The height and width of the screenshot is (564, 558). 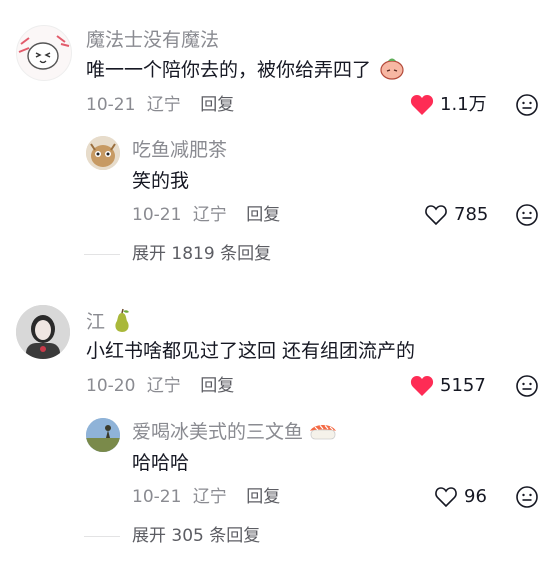 I want to click on cat-avatar-icon, so click(x=103, y=153).